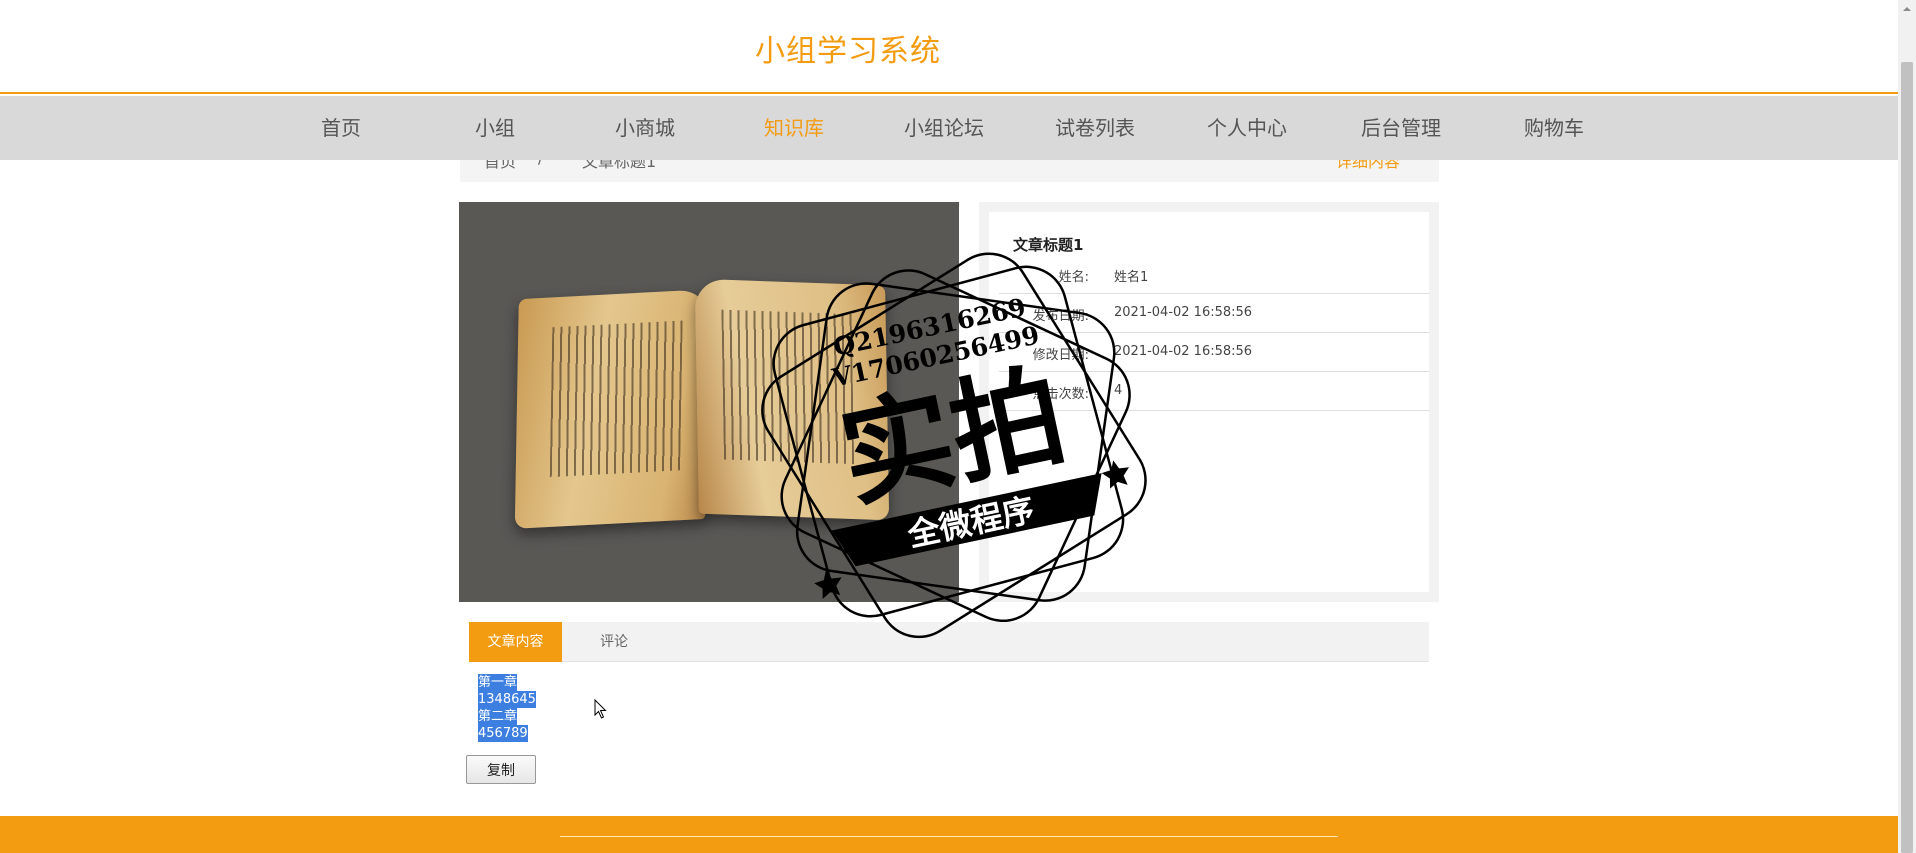 The width and height of the screenshot is (1916, 853). What do you see at coordinates (1073, 277) in the screenshot?
I see `info-label: 姓名:` at bounding box center [1073, 277].